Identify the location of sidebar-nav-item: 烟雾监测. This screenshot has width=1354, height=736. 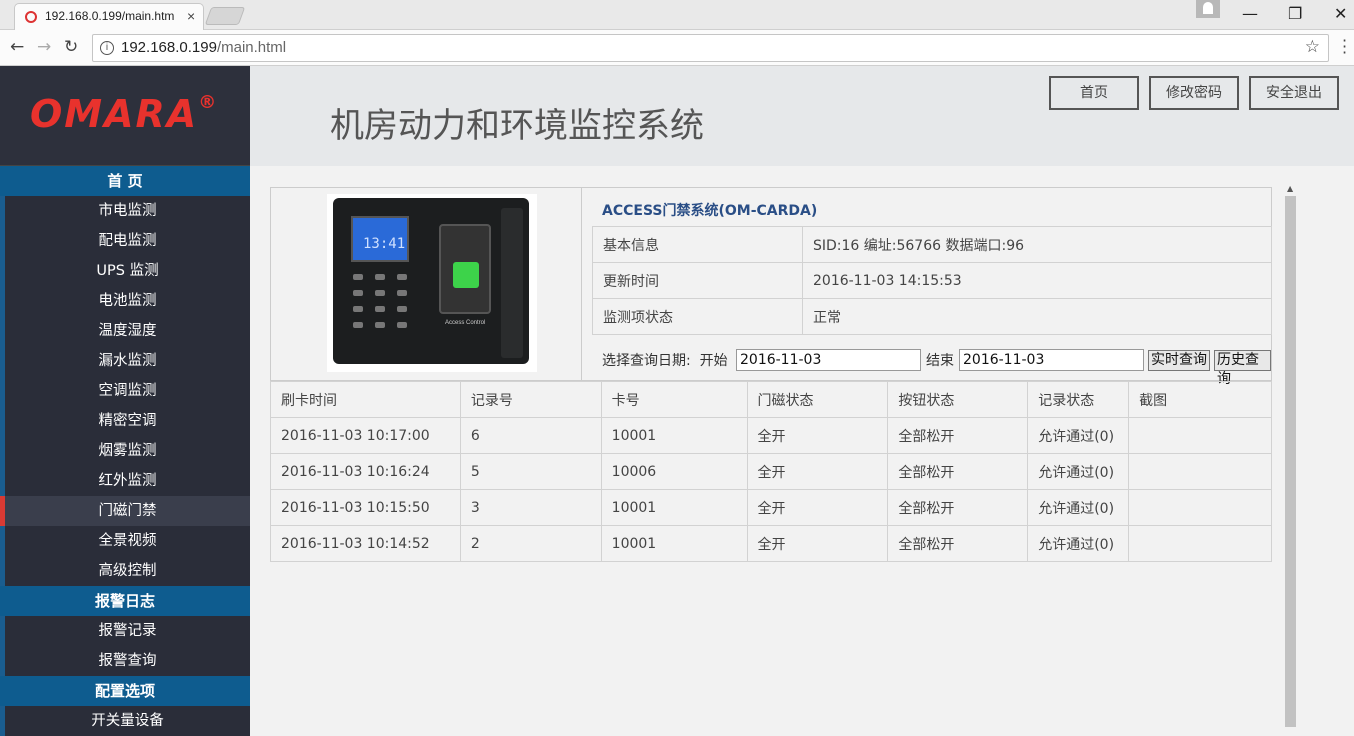
(125, 451).